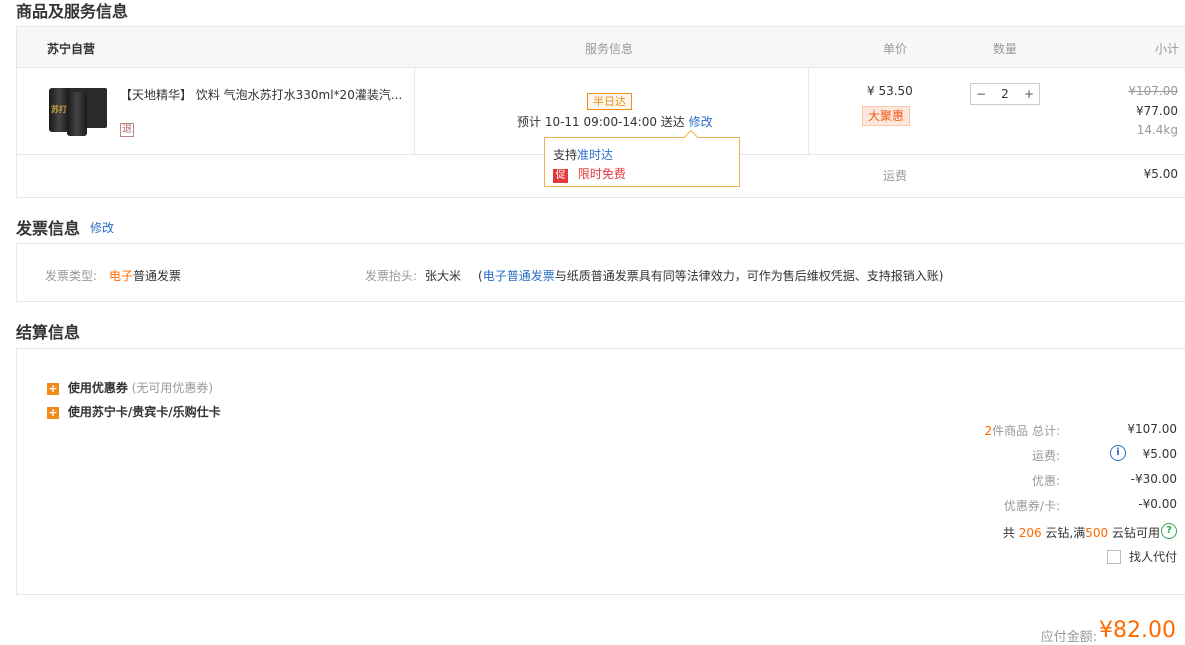  I want to click on invoice-type: 电子普通发票, so click(145, 275).